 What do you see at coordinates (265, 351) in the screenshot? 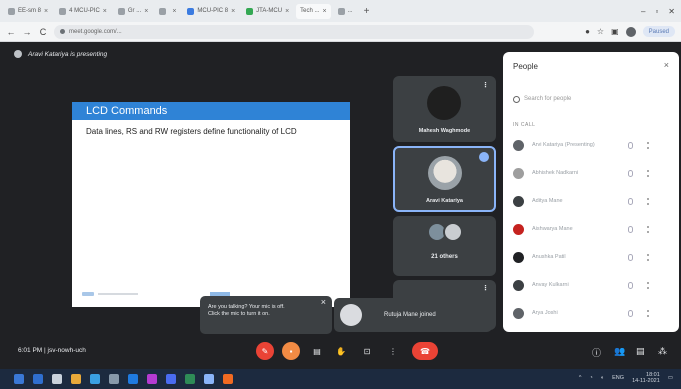
I see `mic-off-button: ✎` at bounding box center [265, 351].